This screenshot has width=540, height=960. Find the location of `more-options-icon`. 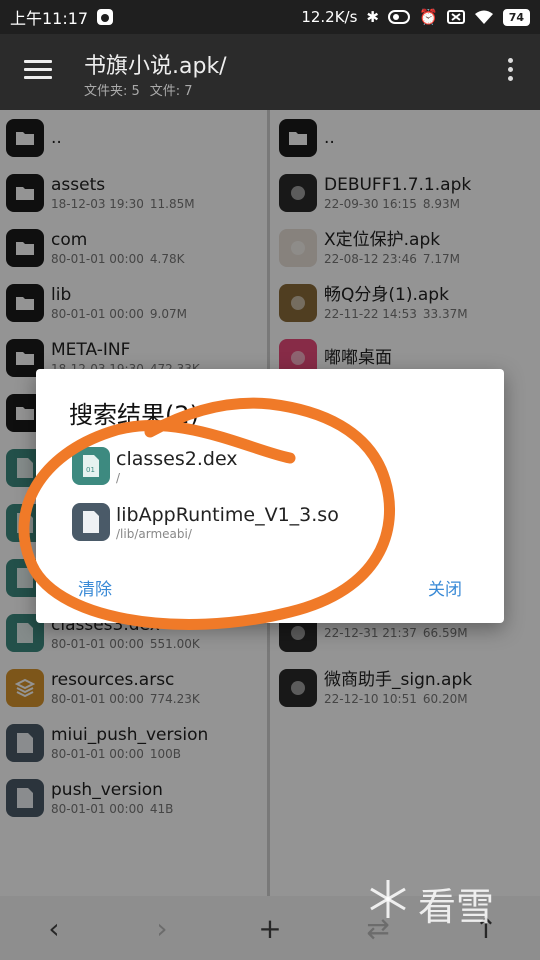

more-options-icon is located at coordinates (511, 72).